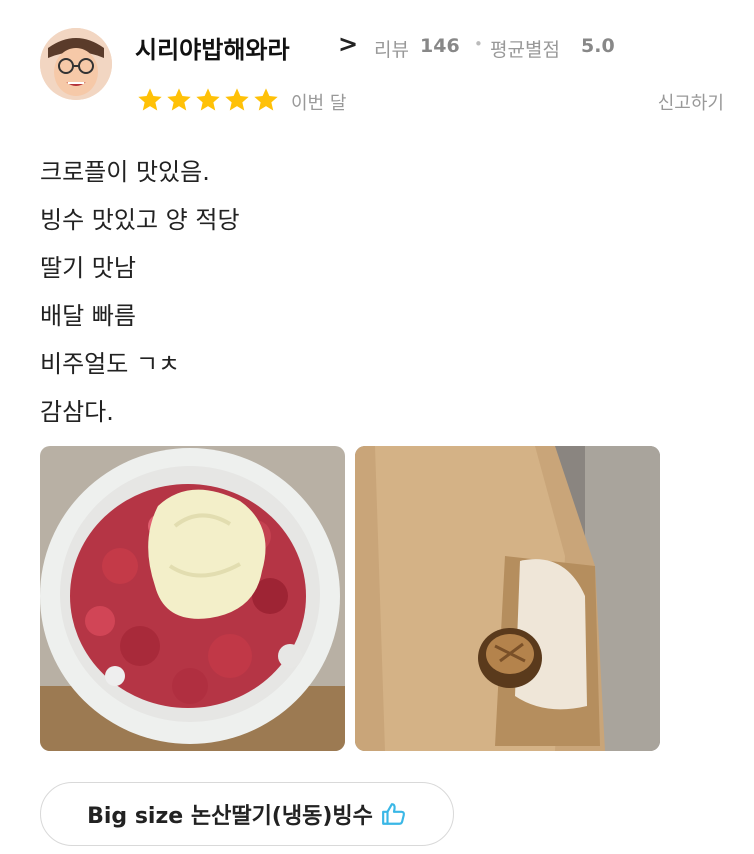 The width and height of the screenshot is (754, 854). I want to click on reviewer-name: 시리야밥해와라, so click(212, 47).